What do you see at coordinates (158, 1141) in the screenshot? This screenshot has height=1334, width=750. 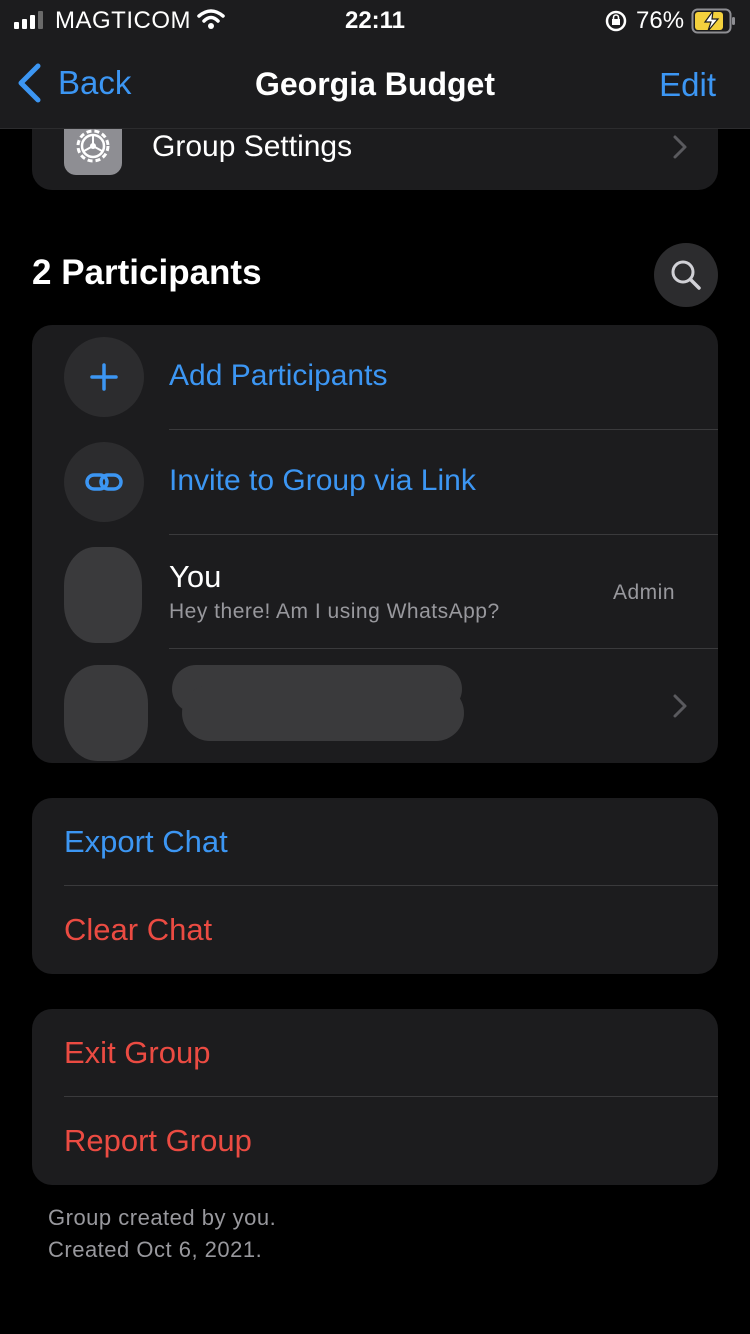 I see `report-group-button: Report Group` at bounding box center [158, 1141].